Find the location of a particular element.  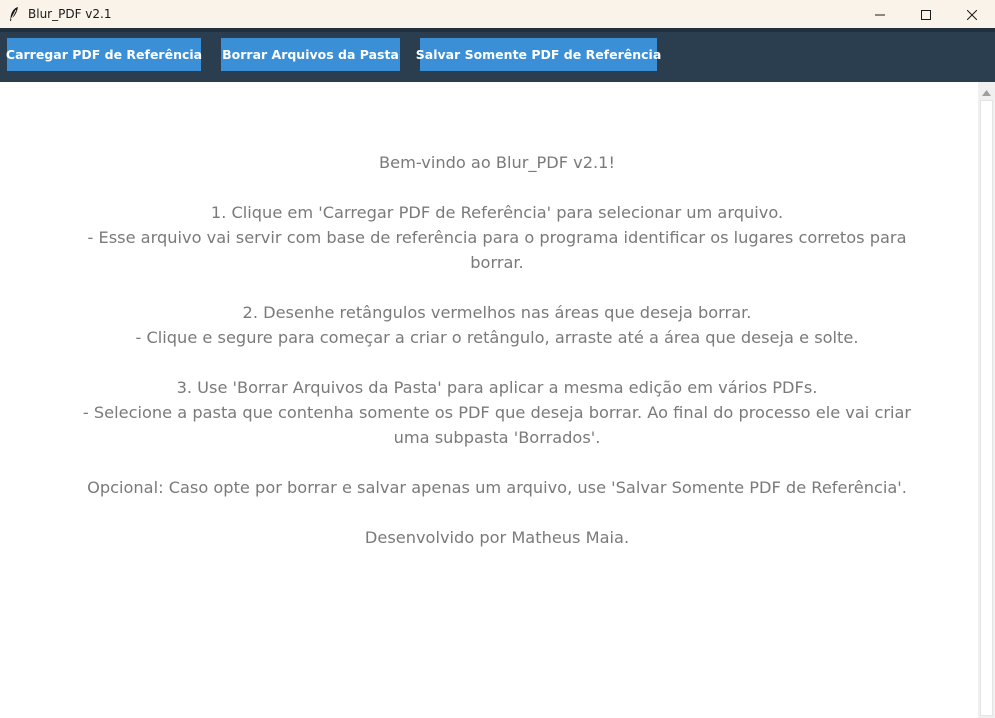

blur-folder-files-button: Borrar Arquivos da Pasta is located at coordinates (310, 54).